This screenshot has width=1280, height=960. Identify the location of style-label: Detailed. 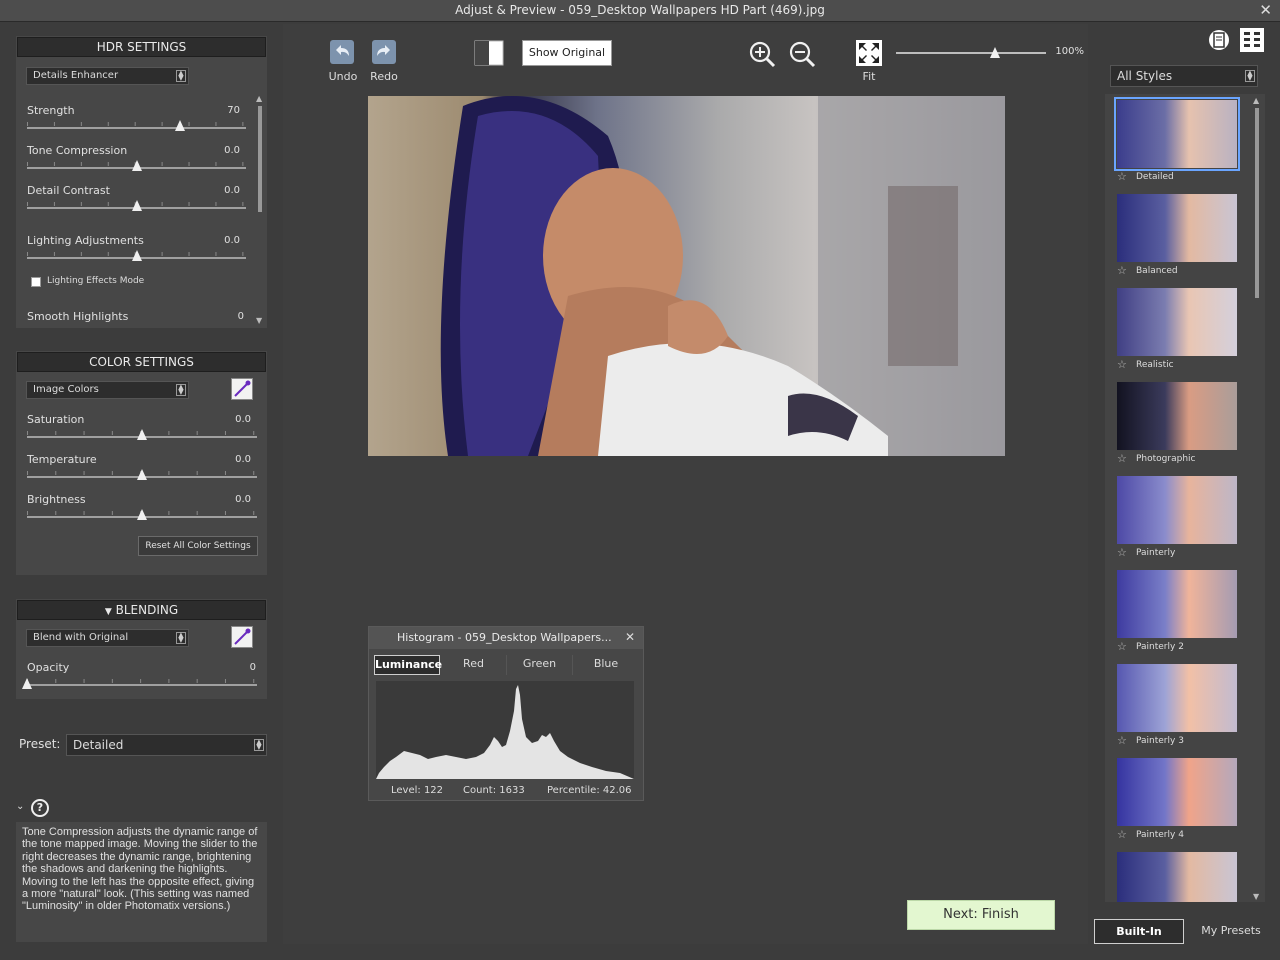
(1155, 177).